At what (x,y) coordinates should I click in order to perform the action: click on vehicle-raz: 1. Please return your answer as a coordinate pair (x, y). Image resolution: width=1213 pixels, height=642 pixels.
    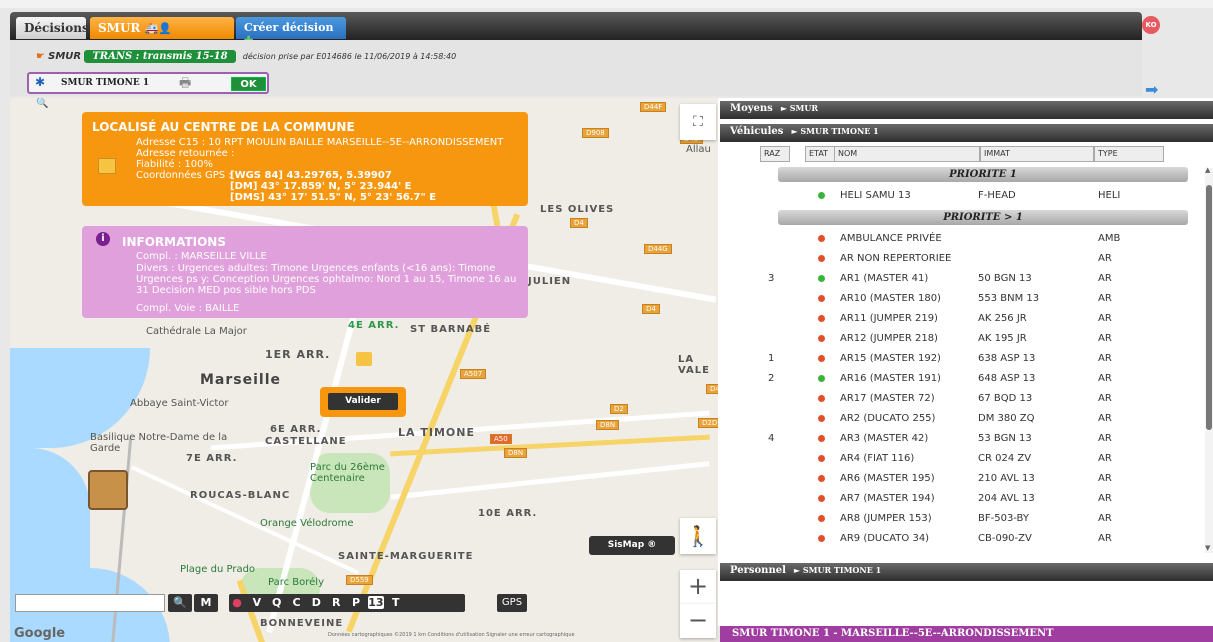
    Looking at the image, I should click on (771, 358).